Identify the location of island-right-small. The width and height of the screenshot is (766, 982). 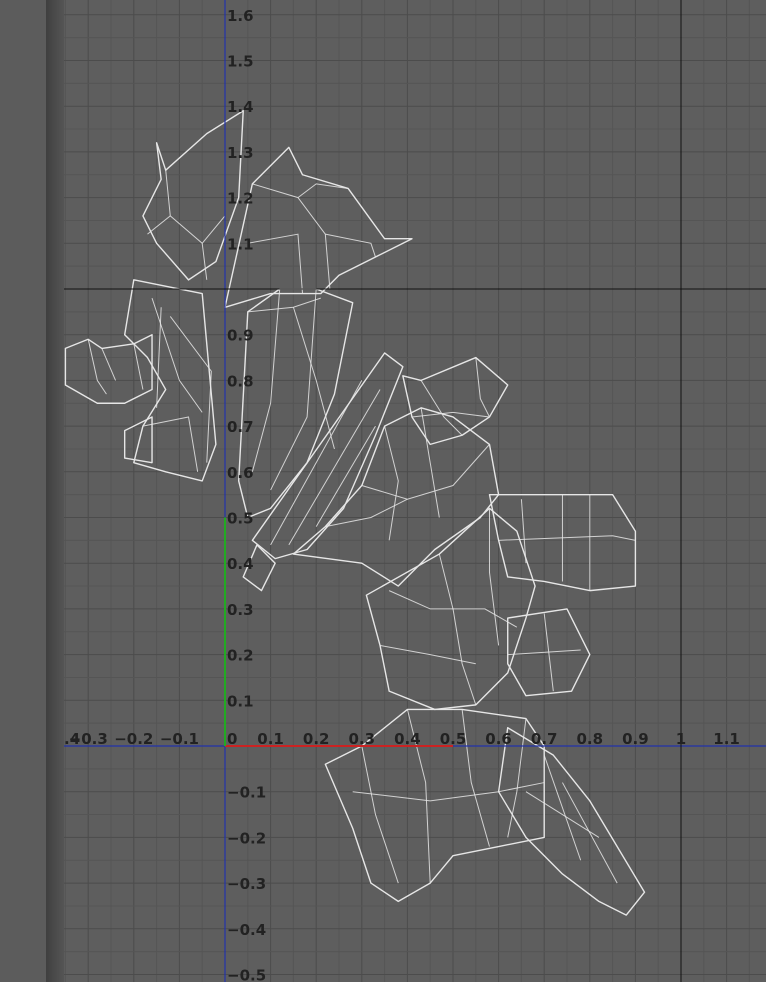
(549, 652).